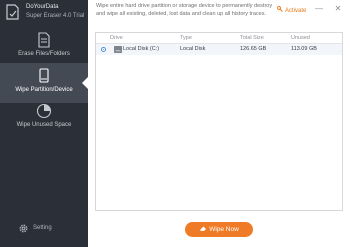  Describe the element at coordinates (44, 111) in the screenshot. I see `pie-chart-icon` at that location.